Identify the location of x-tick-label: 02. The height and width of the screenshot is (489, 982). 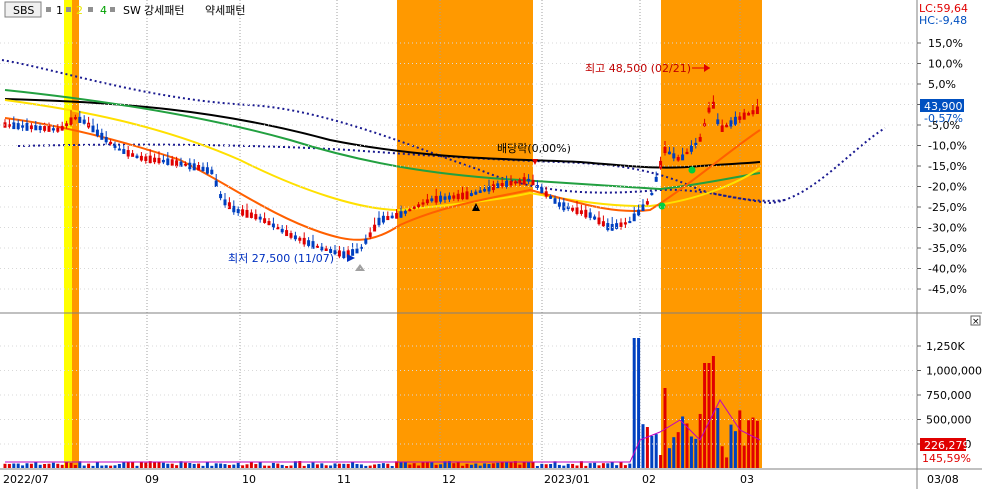
(649, 479).